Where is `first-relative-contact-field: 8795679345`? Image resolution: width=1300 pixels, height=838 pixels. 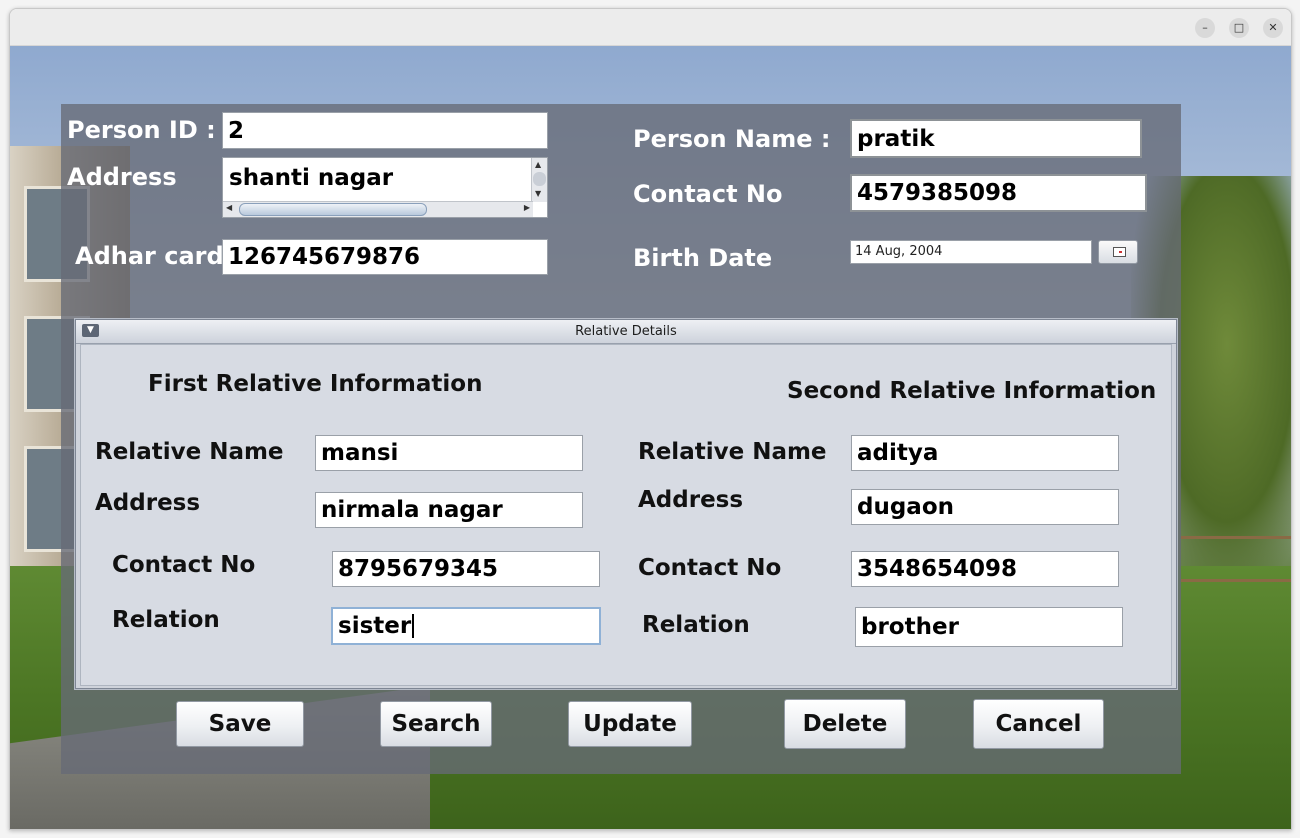 first-relative-contact-field: 8795679345 is located at coordinates (466, 569).